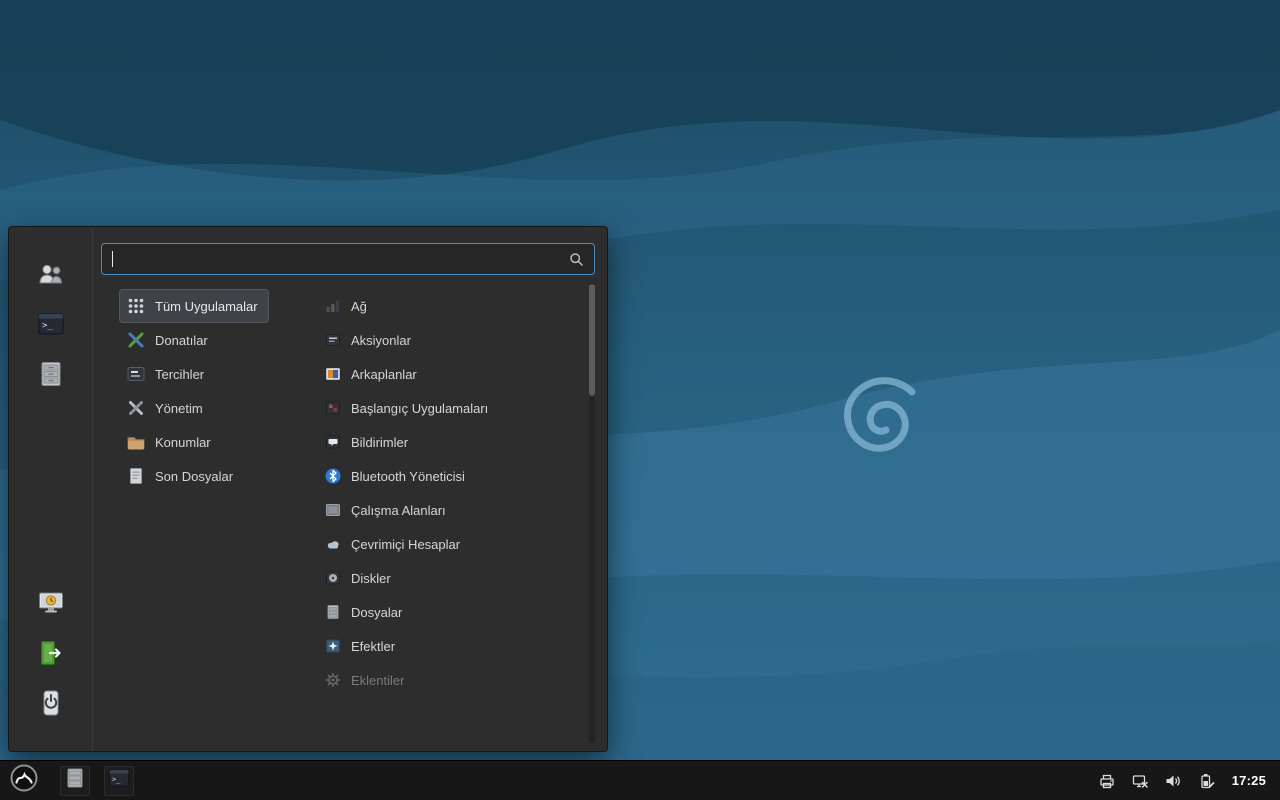 The height and width of the screenshot is (800, 1280). I want to click on system-tray: 17:25, so click(1185, 781).